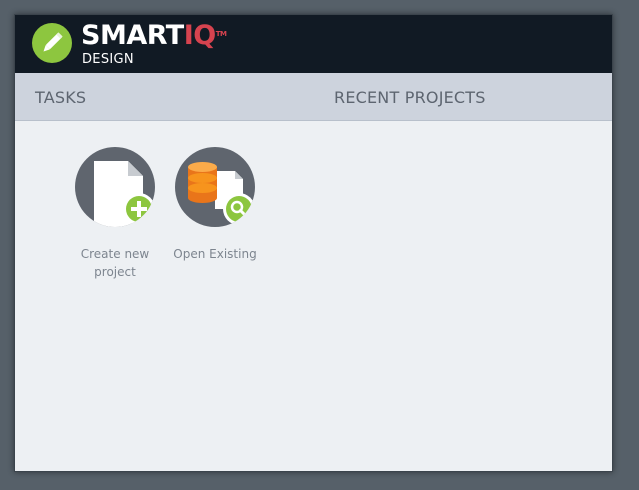 This screenshot has height=490, width=639. I want to click on brand-main: SMART, so click(132, 35).